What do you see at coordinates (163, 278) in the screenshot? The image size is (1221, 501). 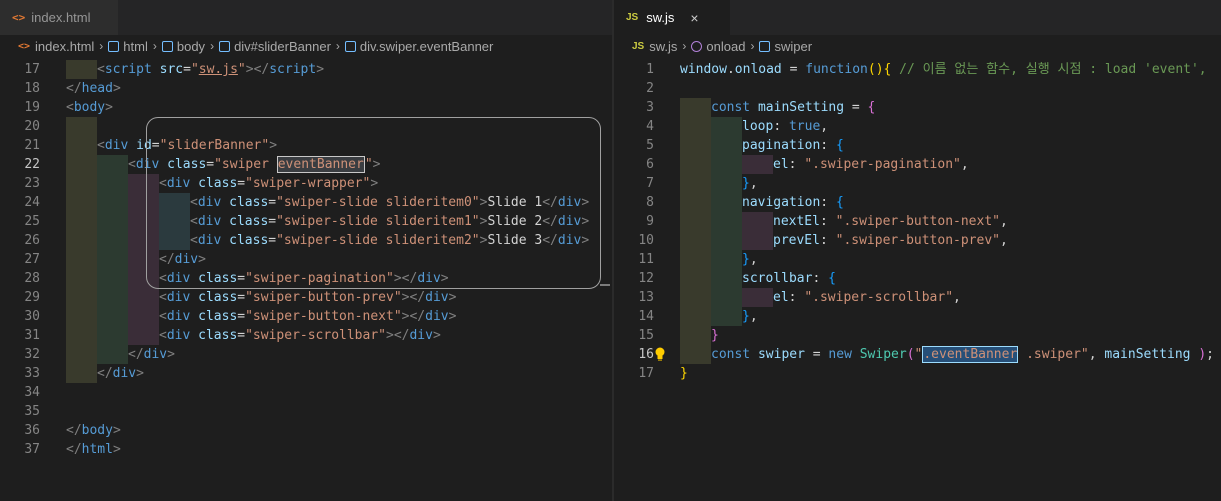 I see `code-token: <` at bounding box center [163, 278].